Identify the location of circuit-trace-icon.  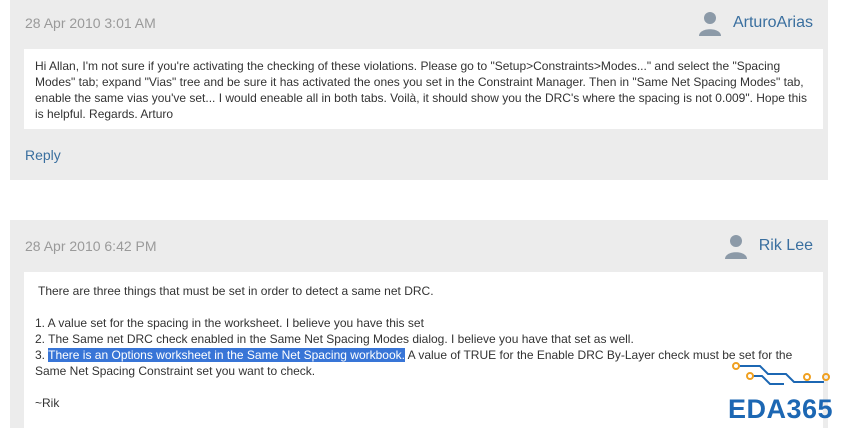
(781, 373).